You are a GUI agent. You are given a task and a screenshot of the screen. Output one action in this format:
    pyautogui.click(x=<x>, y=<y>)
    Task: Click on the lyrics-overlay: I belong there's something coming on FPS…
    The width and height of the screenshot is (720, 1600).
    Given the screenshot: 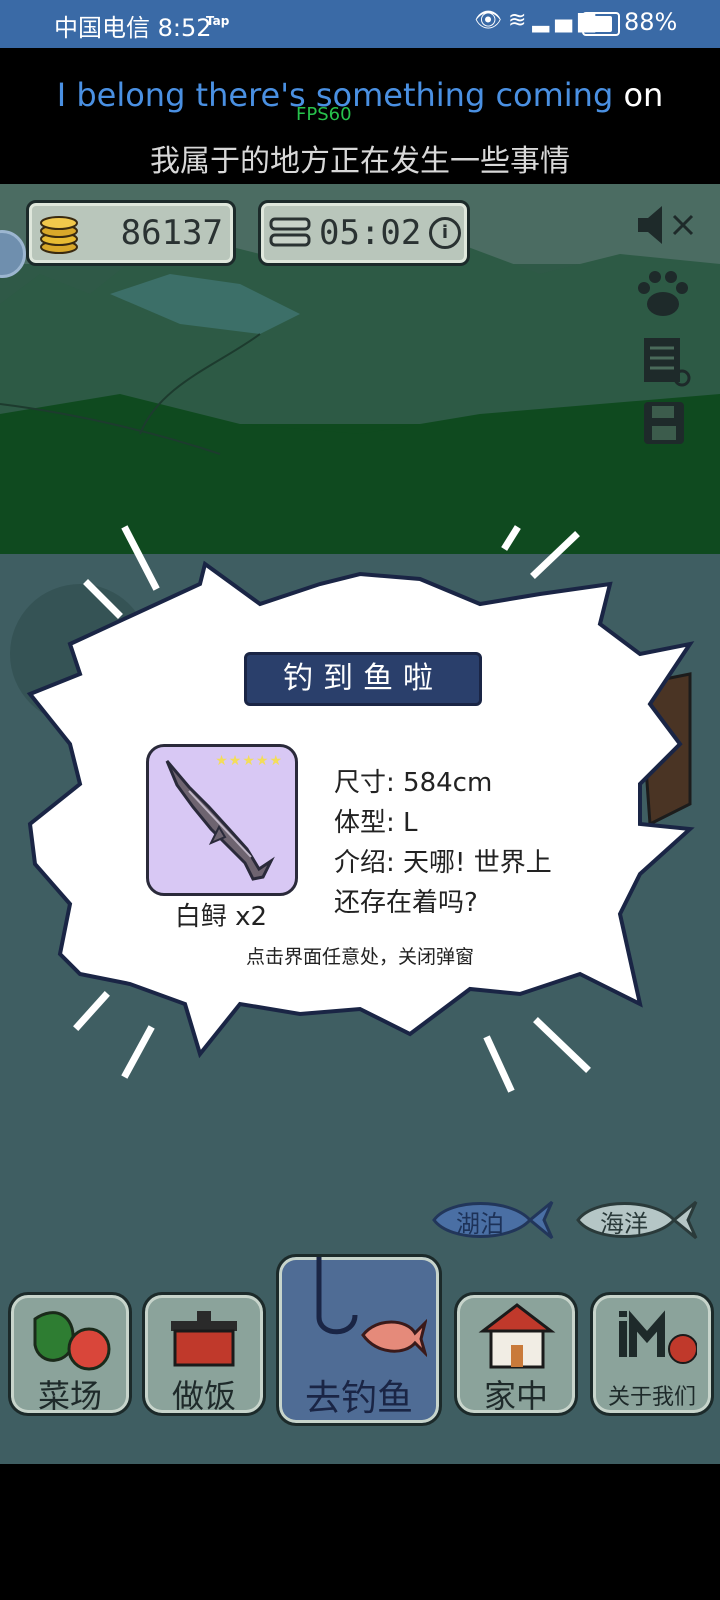 What is the action you would take?
    pyautogui.click(x=360, y=116)
    